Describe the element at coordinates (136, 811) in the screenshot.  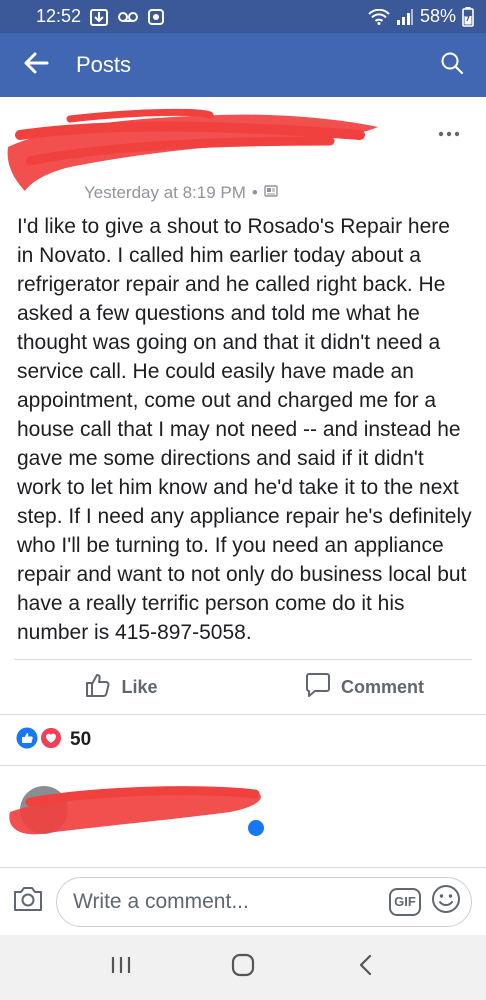
I see `redacted-comment` at that location.